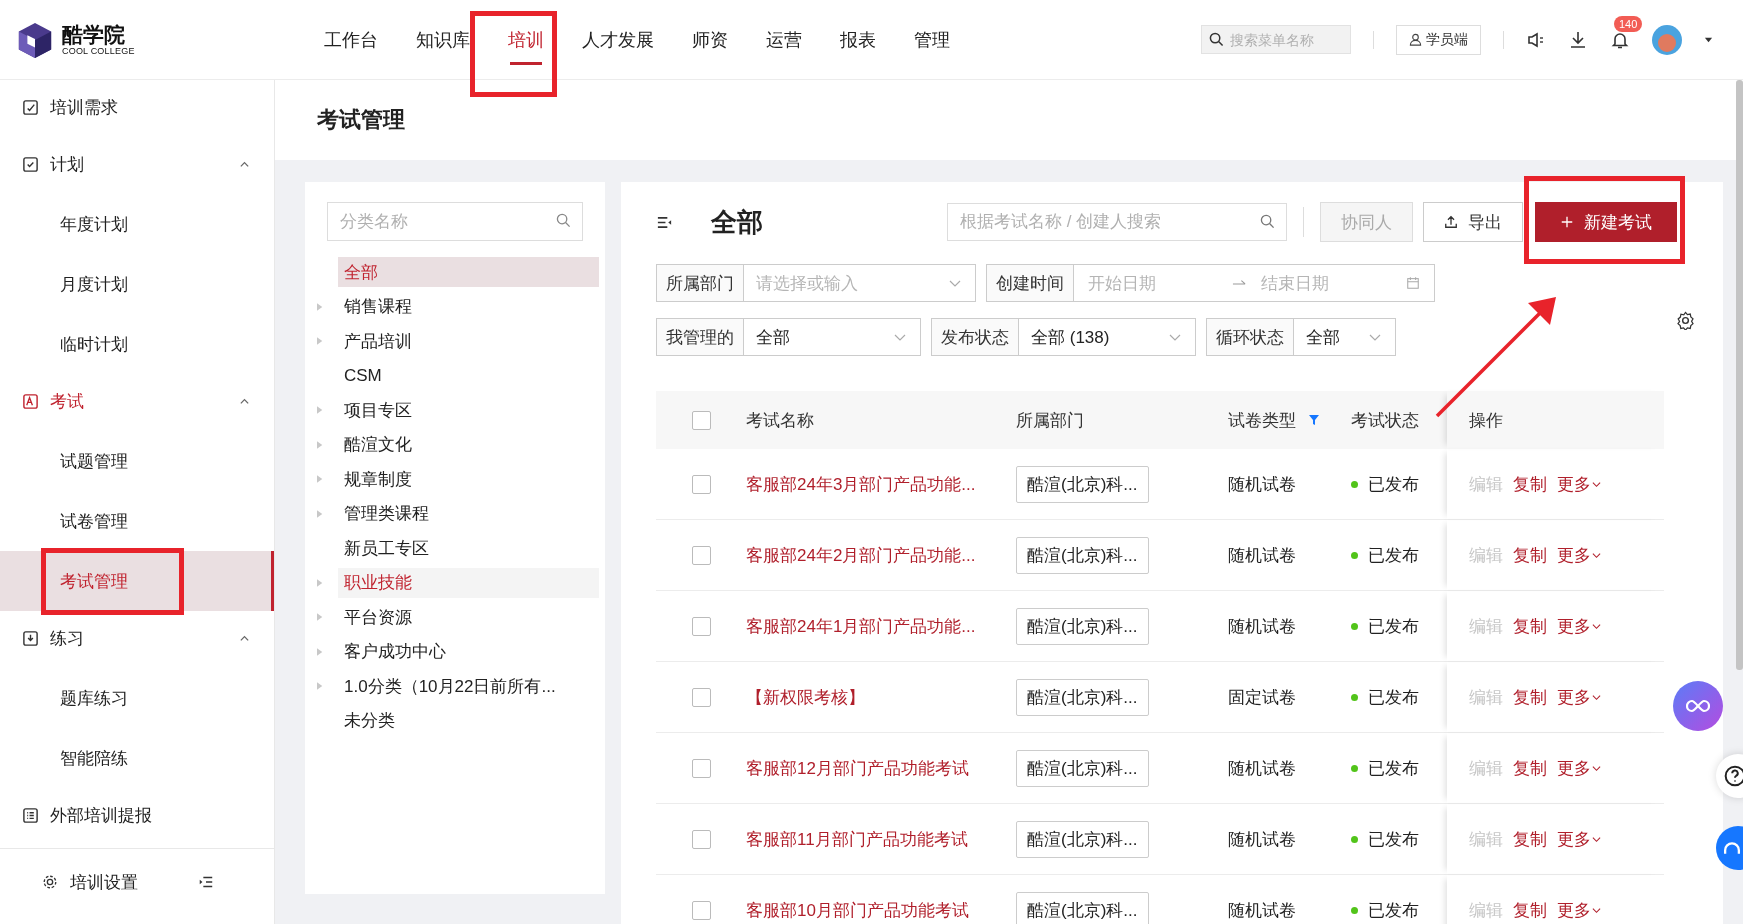 The image size is (1743, 924). I want to click on nav-tab: 报表, so click(858, 39).